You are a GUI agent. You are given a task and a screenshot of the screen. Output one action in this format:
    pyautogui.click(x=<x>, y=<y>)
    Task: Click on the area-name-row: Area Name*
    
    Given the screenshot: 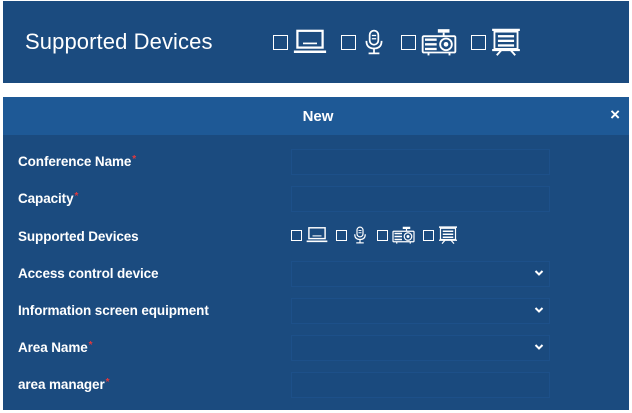 What is the action you would take?
    pyautogui.click(x=316, y=348)
    